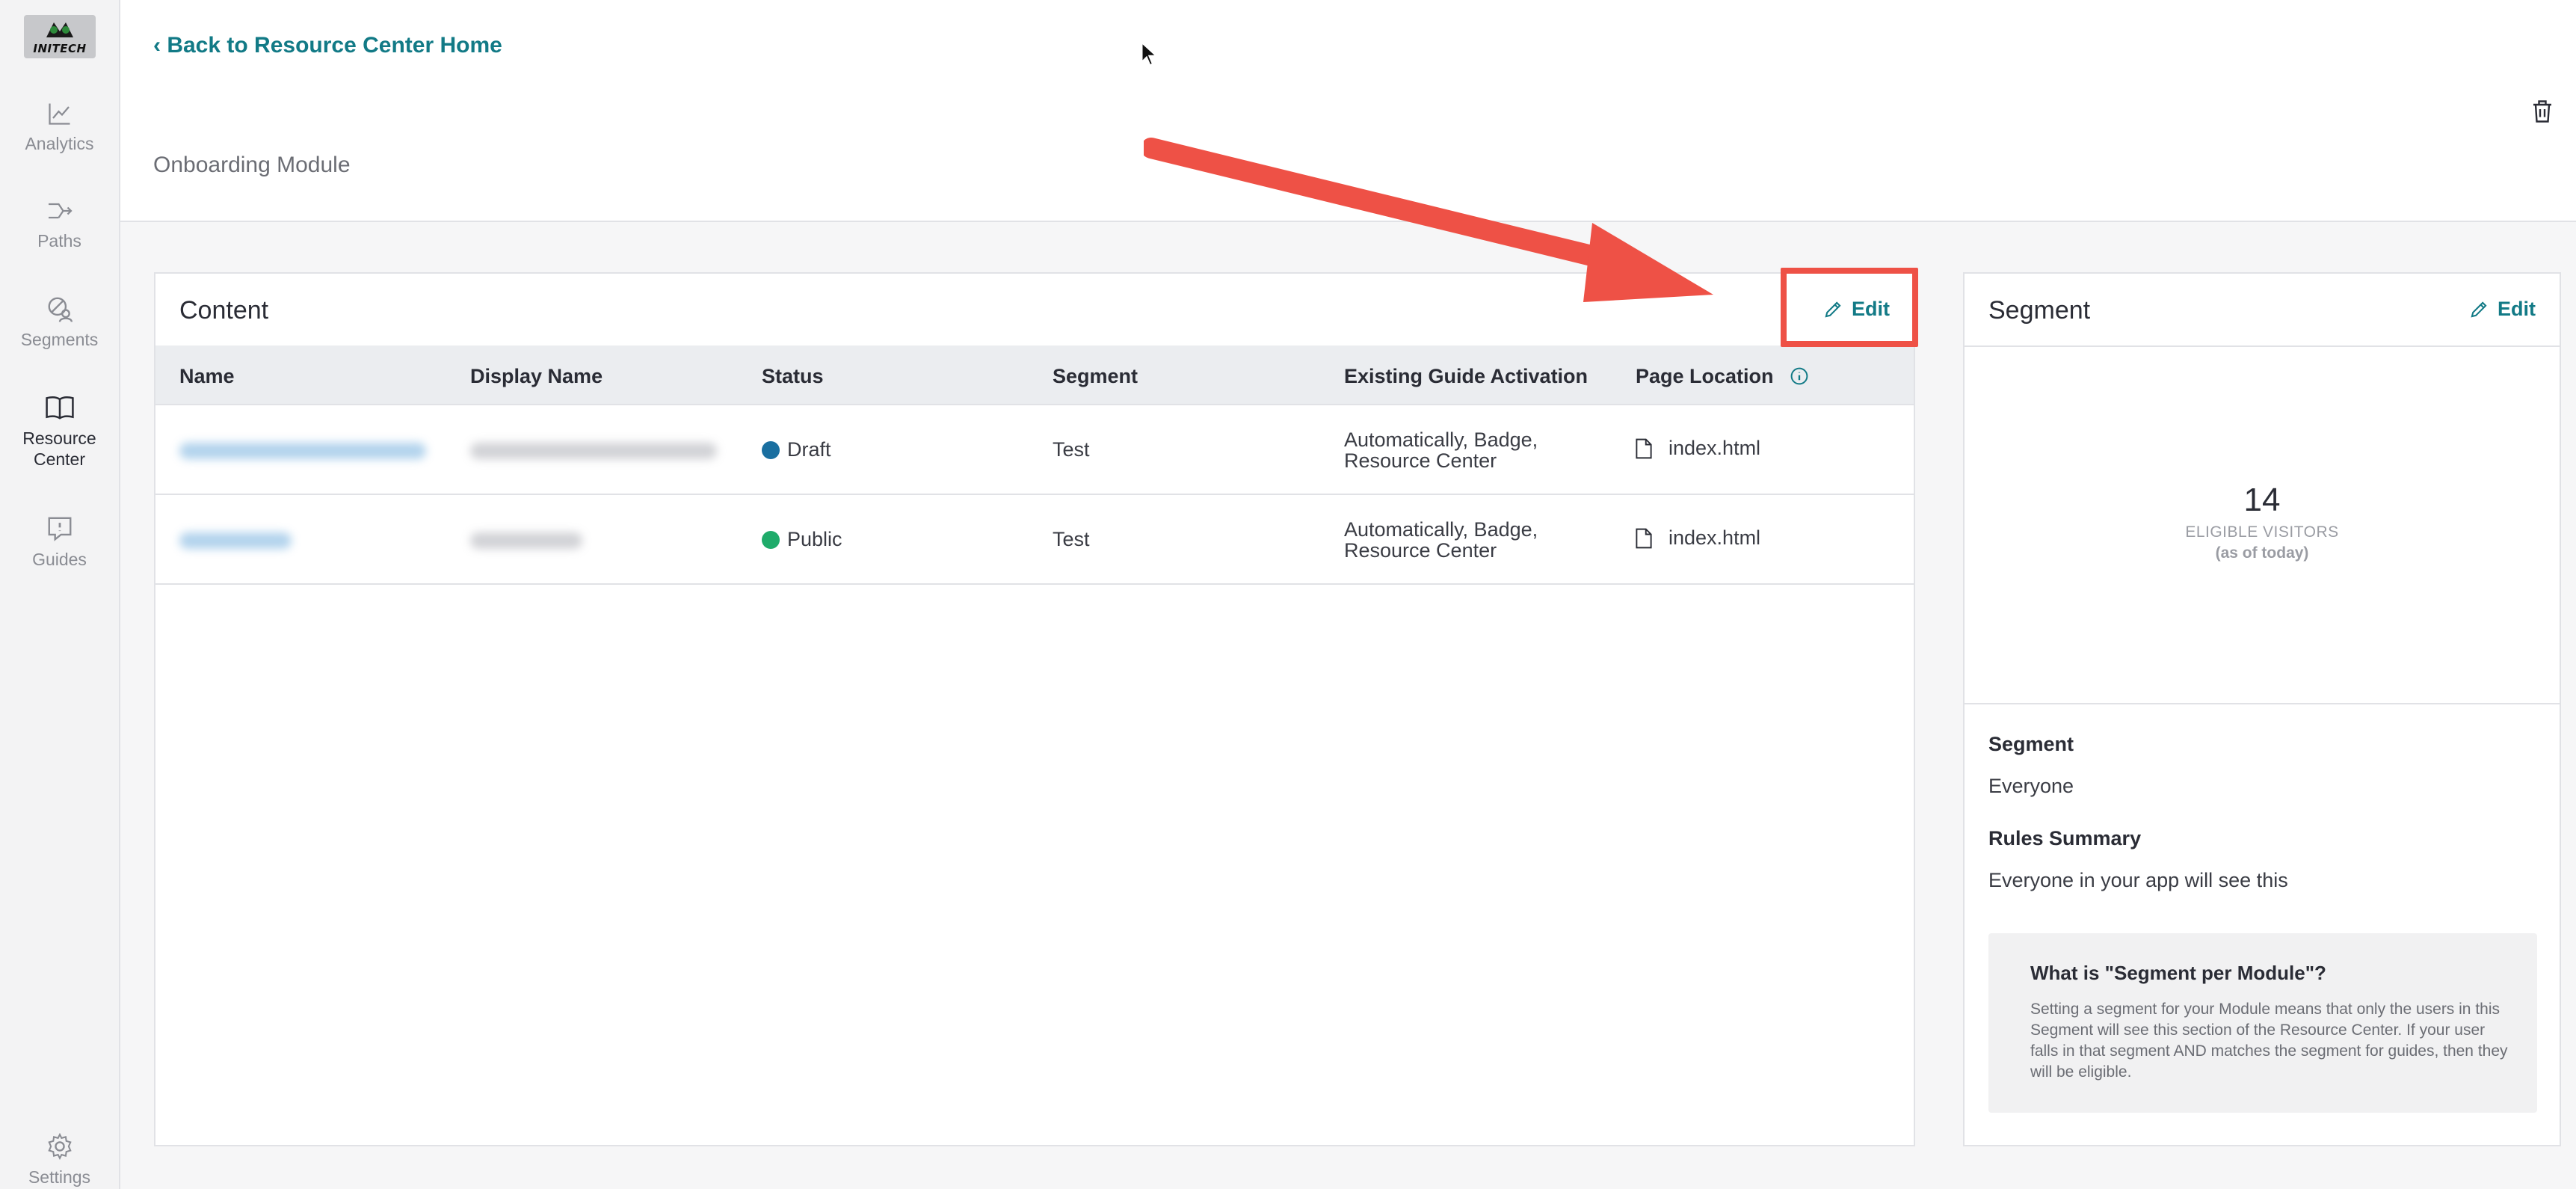 Image resolution: width=2576 pixels, height=1189 pixels. I want to click on sidebar-item-label: Paths, so click(59, 241).